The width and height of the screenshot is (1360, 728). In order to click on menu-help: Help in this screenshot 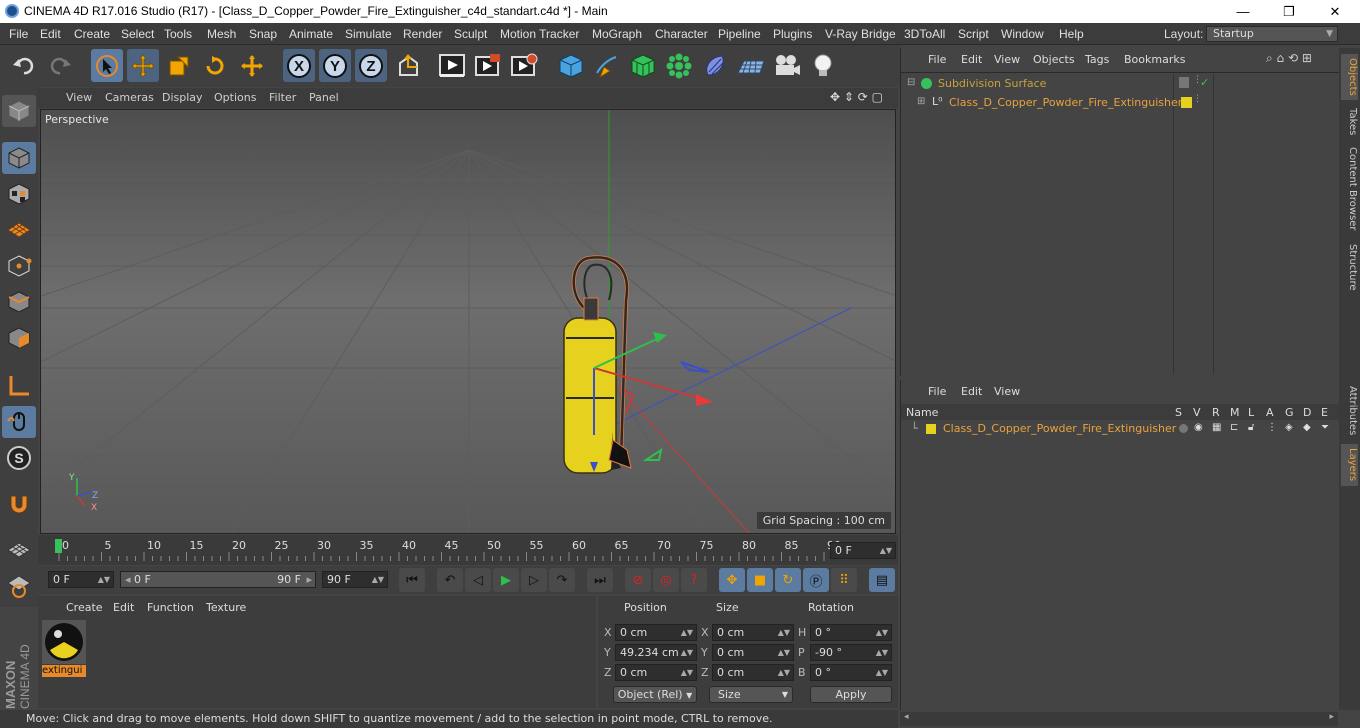, I will do `click(1071, 34)`.